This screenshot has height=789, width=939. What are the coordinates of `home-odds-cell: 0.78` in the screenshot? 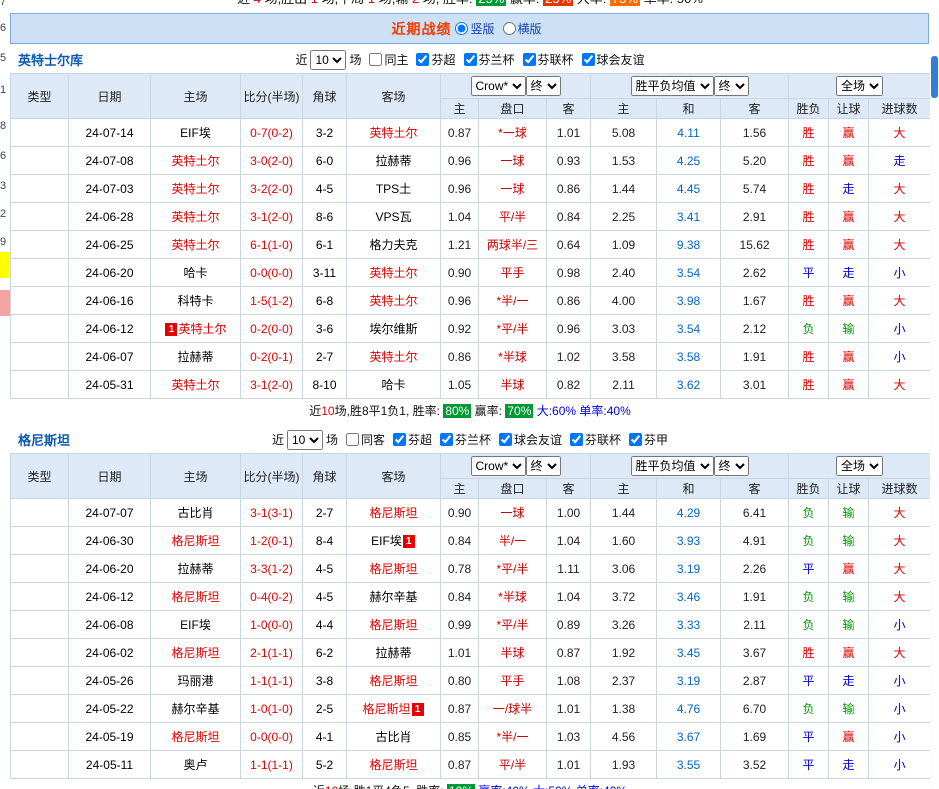 It's located at (459, 568).